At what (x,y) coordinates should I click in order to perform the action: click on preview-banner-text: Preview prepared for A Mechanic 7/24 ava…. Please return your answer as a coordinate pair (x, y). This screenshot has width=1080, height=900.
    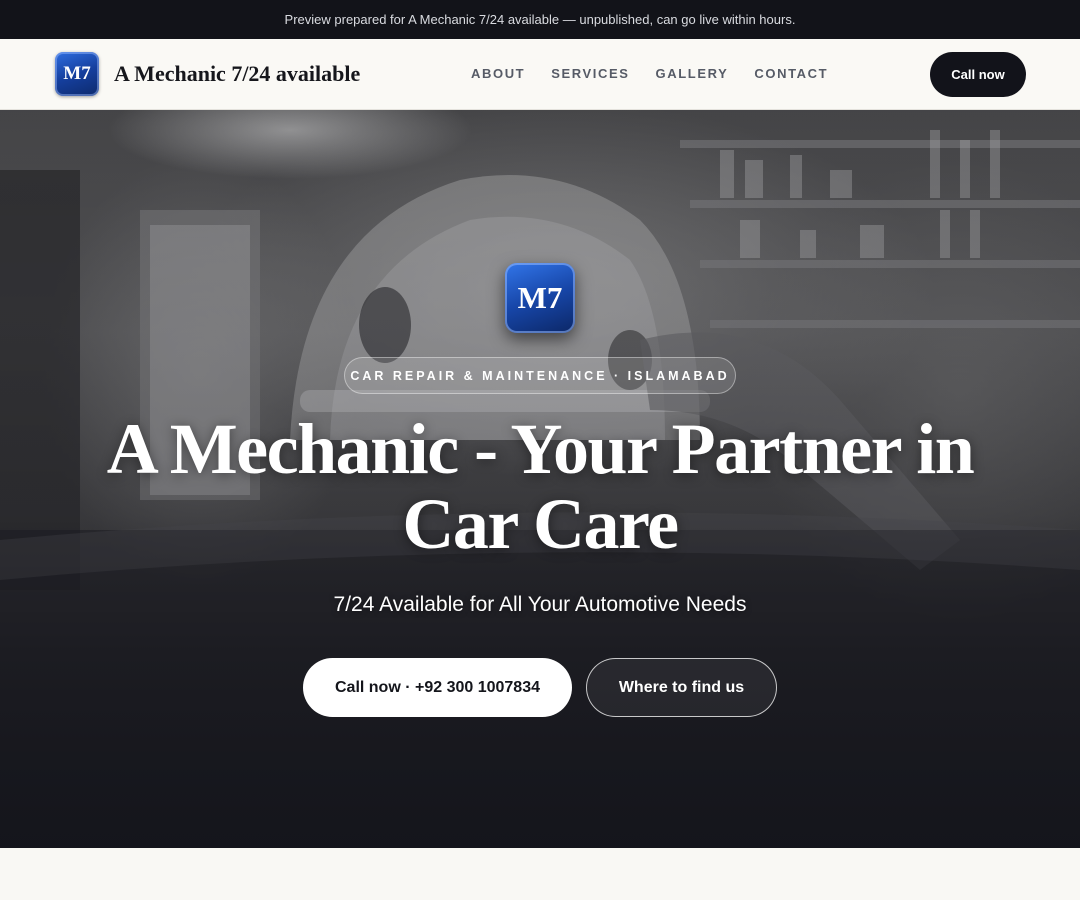
    Looking at the image, I should click on (540, 19).